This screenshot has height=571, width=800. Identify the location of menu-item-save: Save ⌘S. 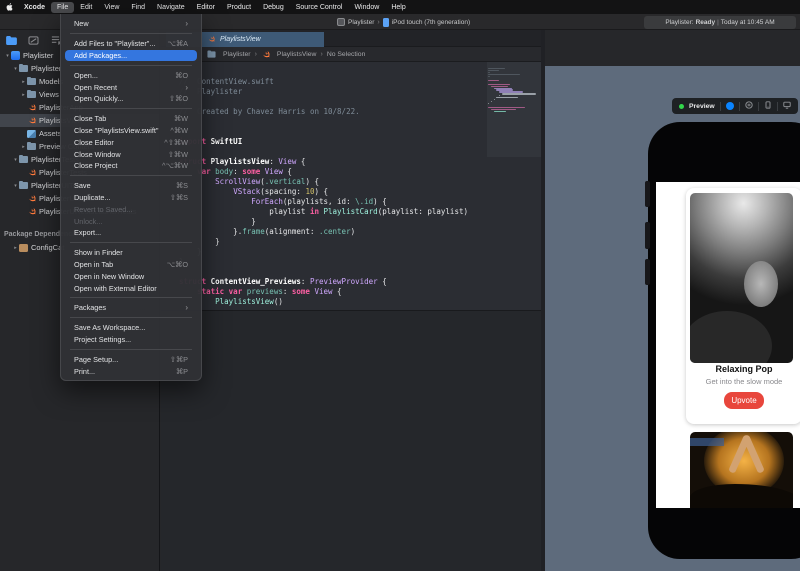
(131, 186).